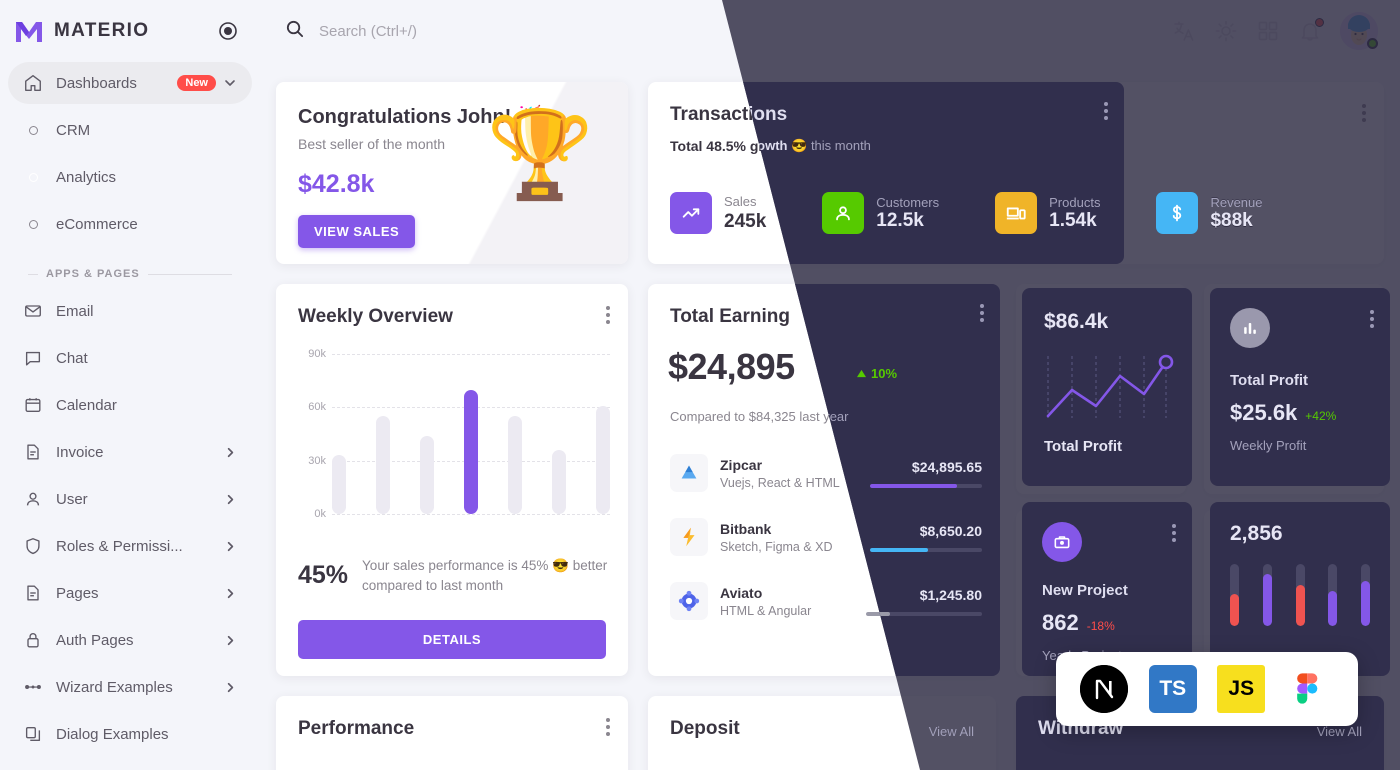 The image size is (1400, 770). I want to click on total-earning-title: Total Earning, so click(730, 316).